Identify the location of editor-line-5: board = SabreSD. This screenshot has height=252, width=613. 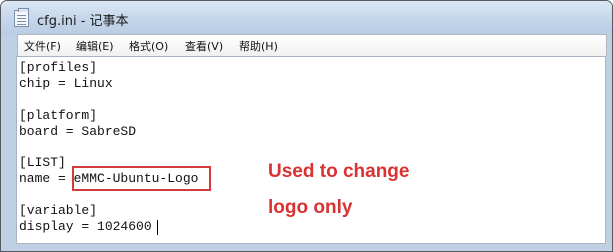
(78, 131).